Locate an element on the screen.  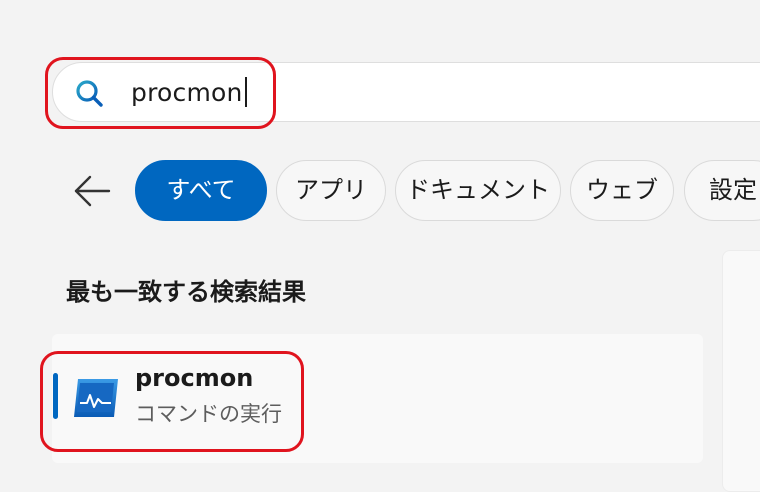
filter-chip-label: アプリ is located at coordinates (331, 190).